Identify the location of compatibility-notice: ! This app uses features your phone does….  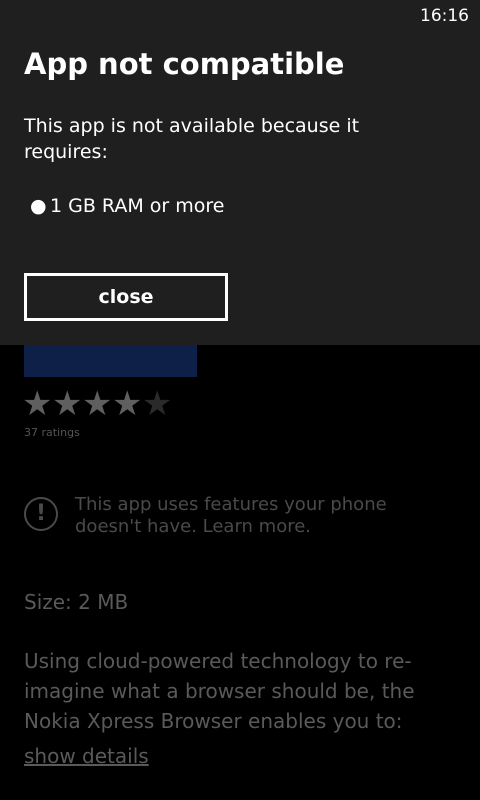
(234, 519).